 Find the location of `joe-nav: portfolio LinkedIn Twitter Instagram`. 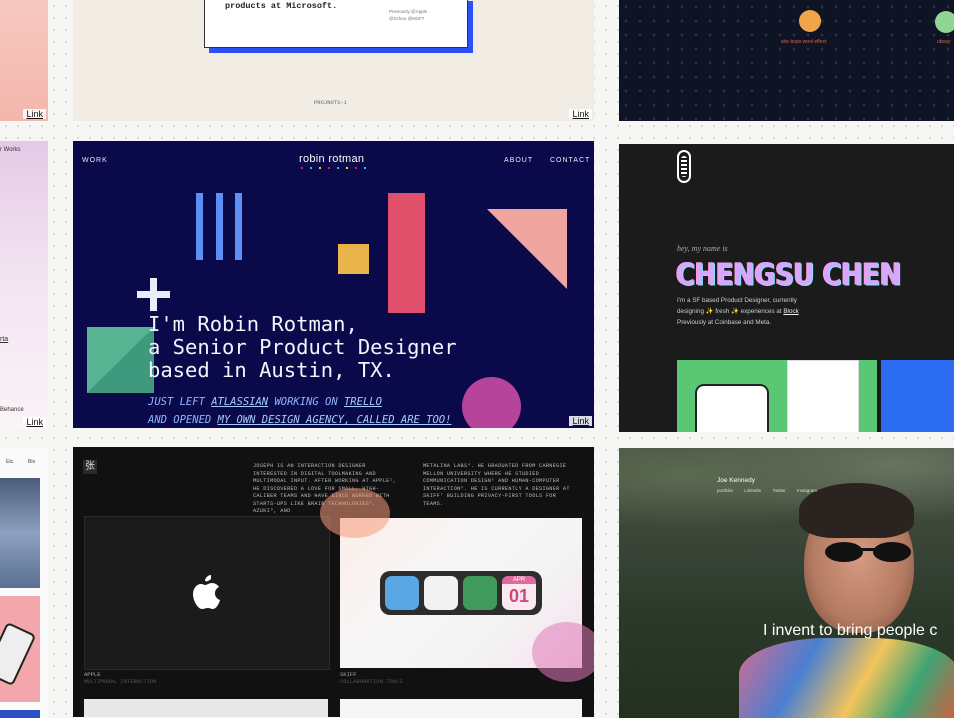

joe-nav: portfolio LinkedIn Twitter Instagram is located at coordinates (767, 490).